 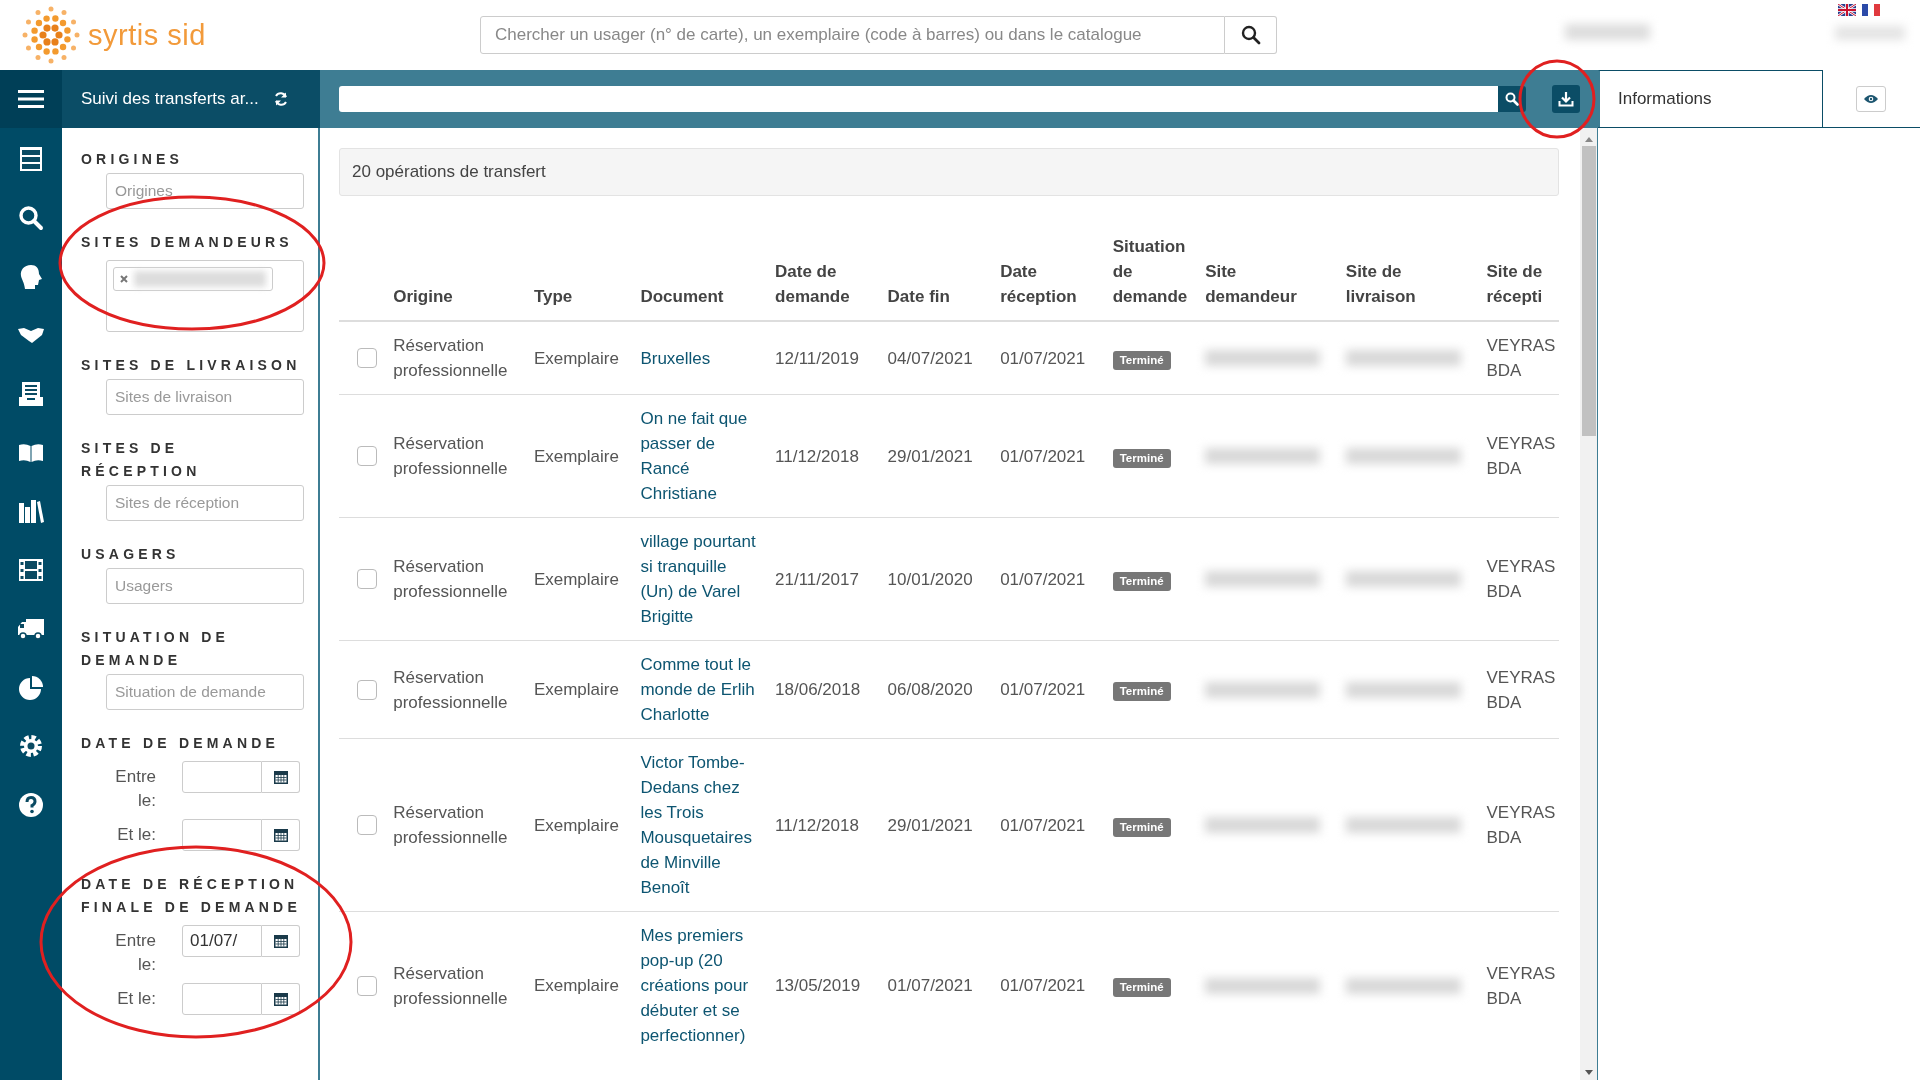 I want to click on table-cell-text: 18/06/2018, so click(x=818, y=690).